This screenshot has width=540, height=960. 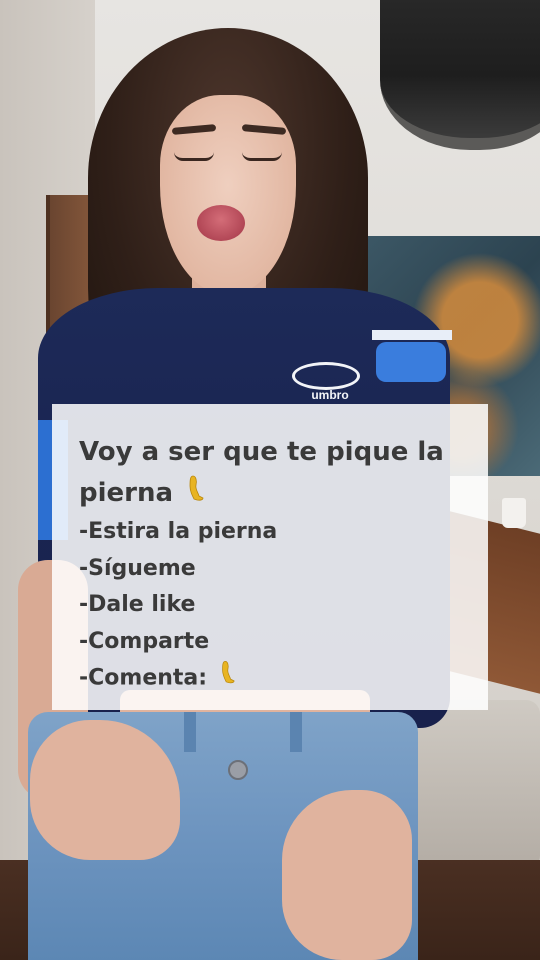 What do you see at coordinates (412, 335) in the screenshot?
I see `jersey-white-stripe` at bounding box center [412, 335].